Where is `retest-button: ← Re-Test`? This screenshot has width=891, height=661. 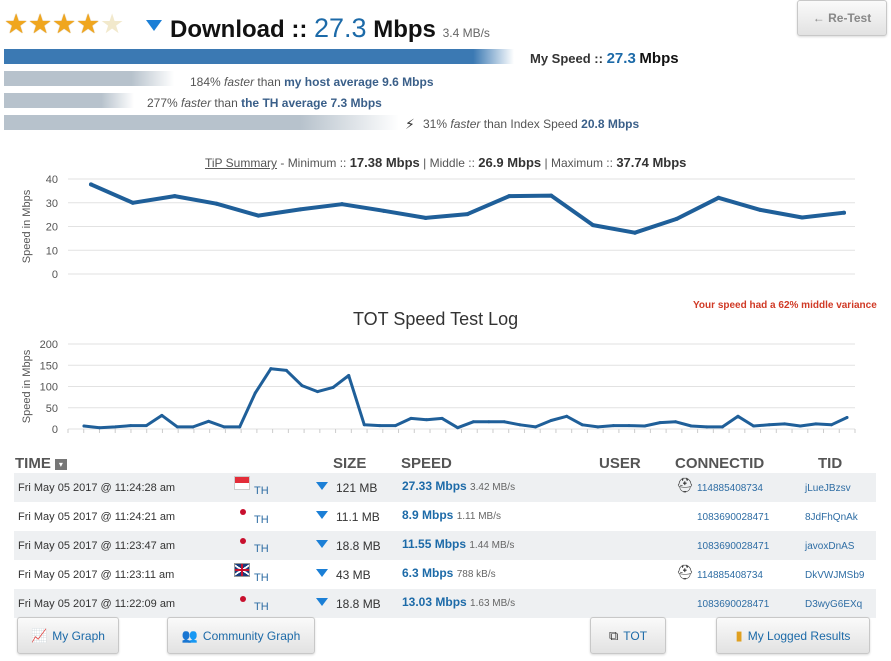 retest-button: ← Re-Test is located at coordinates (842, 18).